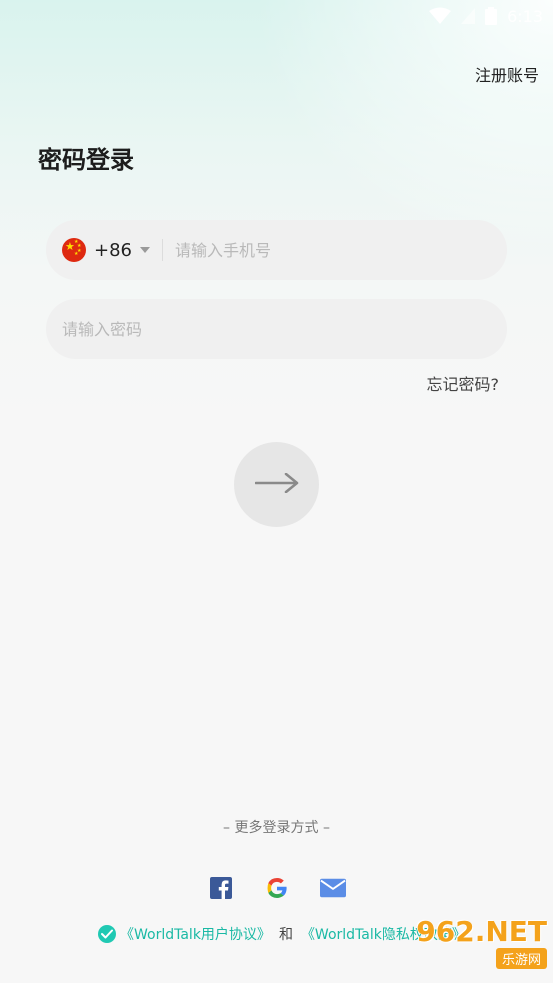  I want to click on page-title: 密码登录, so click(86, 160).